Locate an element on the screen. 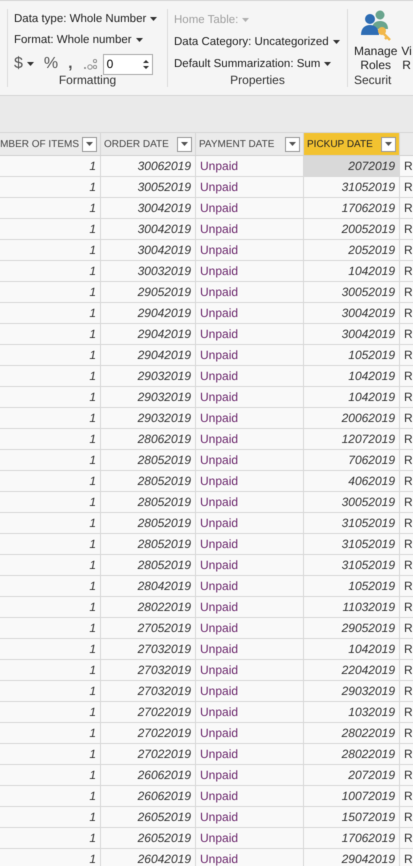 The width and height of the screenshot is (413, 866). column-header: ORDER DATE is located at coordinates (148, 144).